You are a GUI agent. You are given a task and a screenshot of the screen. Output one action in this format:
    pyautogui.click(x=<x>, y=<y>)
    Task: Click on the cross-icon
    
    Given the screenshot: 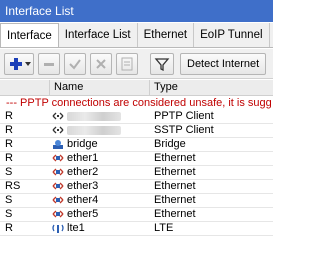 What is the action you would take?
    pyautogui.click(x=101, y=64)
    